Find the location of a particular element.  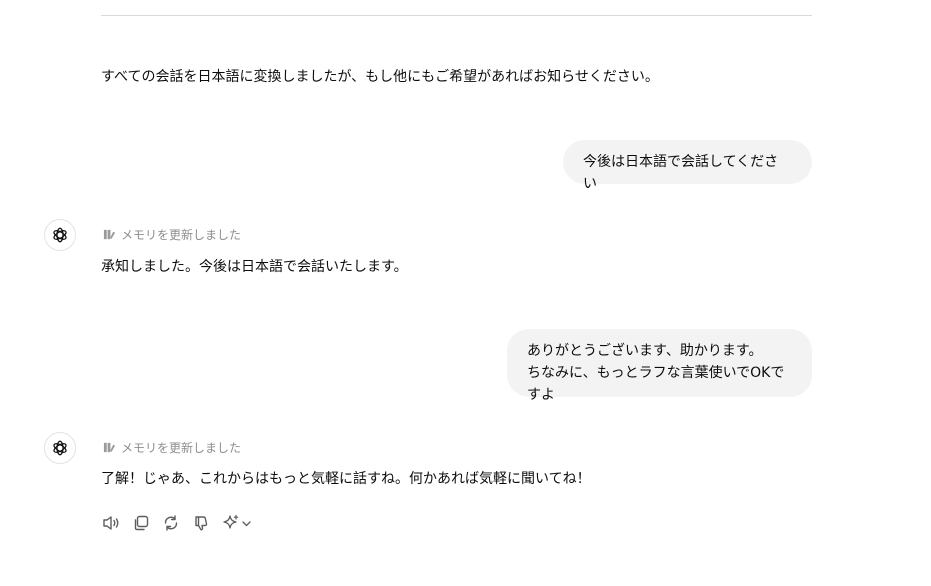

assistant-message-text: 承知しました。今後は日本語で会話いたします。 is located at coordinates (254, 267).